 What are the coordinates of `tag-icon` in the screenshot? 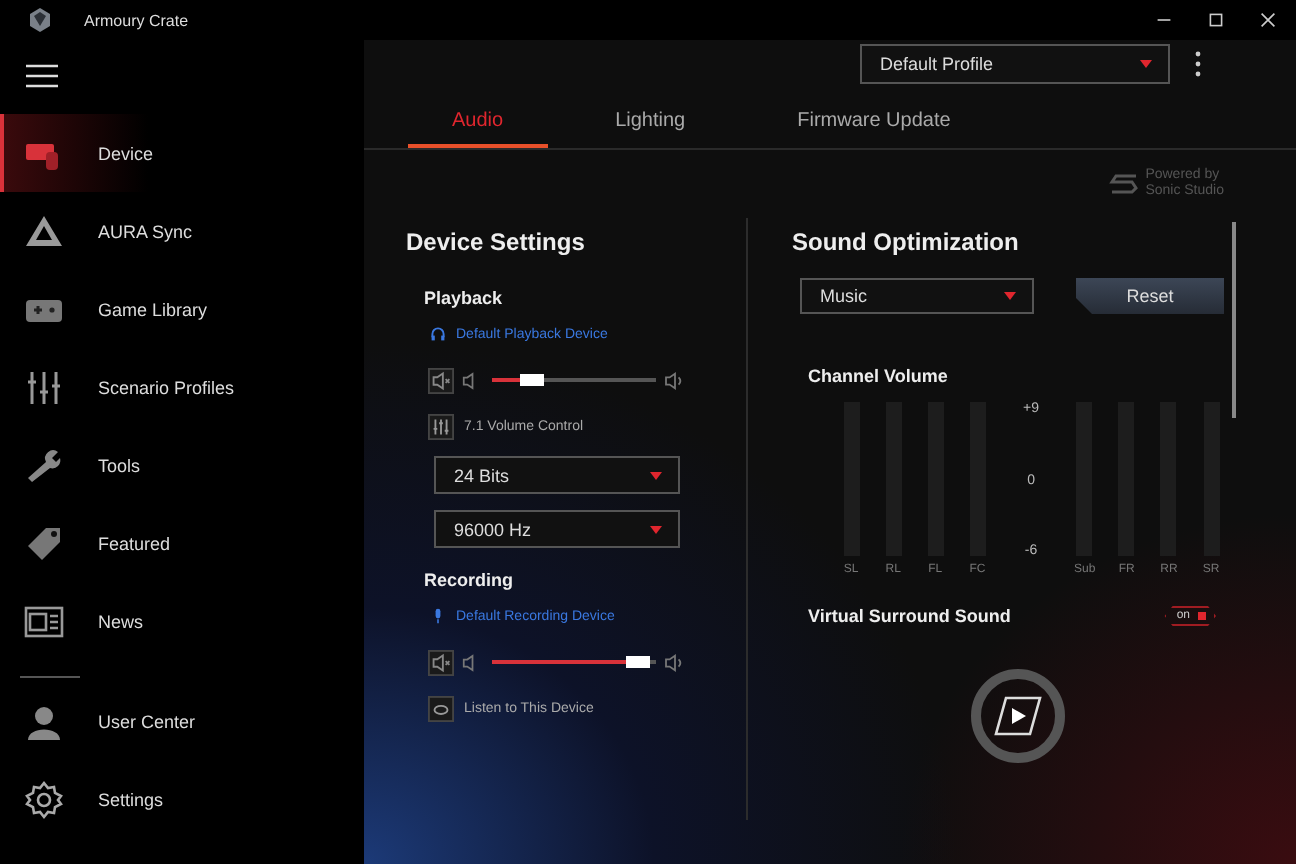 It's located at (44, 543).